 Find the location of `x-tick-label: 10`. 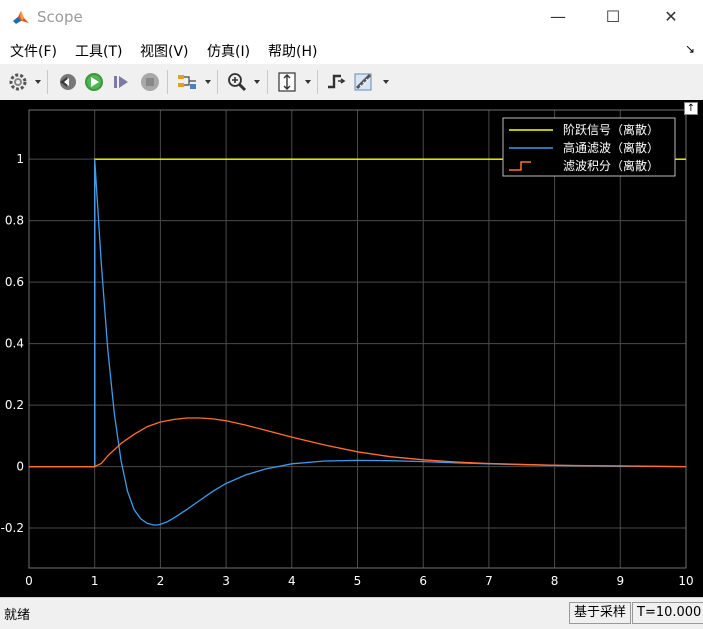

x-tick-label: 10 is located at coordinates (685, 581).